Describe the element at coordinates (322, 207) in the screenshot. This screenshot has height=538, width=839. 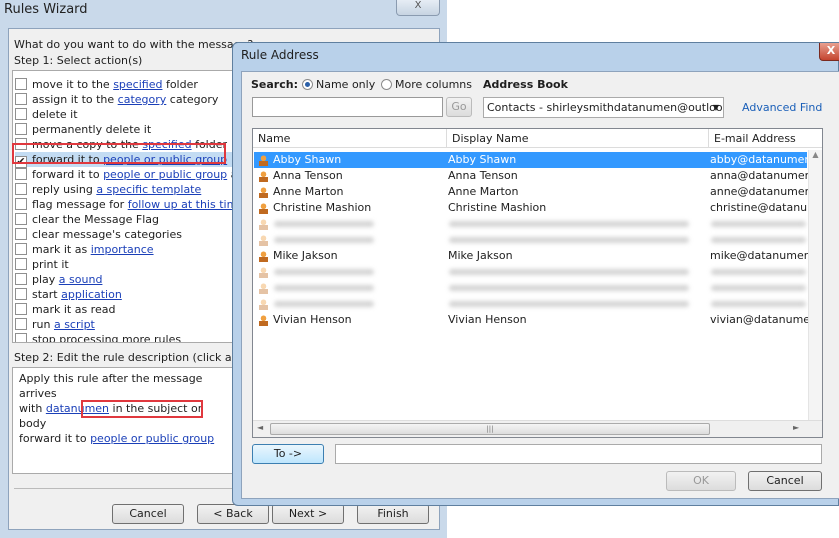
I see `contact-name: Christine Mashion` at that location.